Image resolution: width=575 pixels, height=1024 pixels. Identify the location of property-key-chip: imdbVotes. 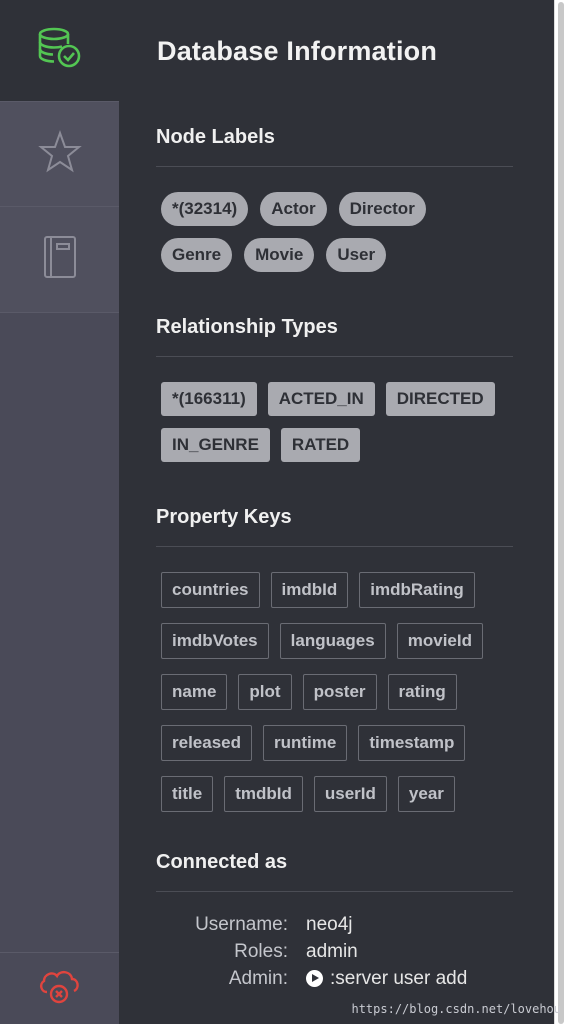
(215, 641).